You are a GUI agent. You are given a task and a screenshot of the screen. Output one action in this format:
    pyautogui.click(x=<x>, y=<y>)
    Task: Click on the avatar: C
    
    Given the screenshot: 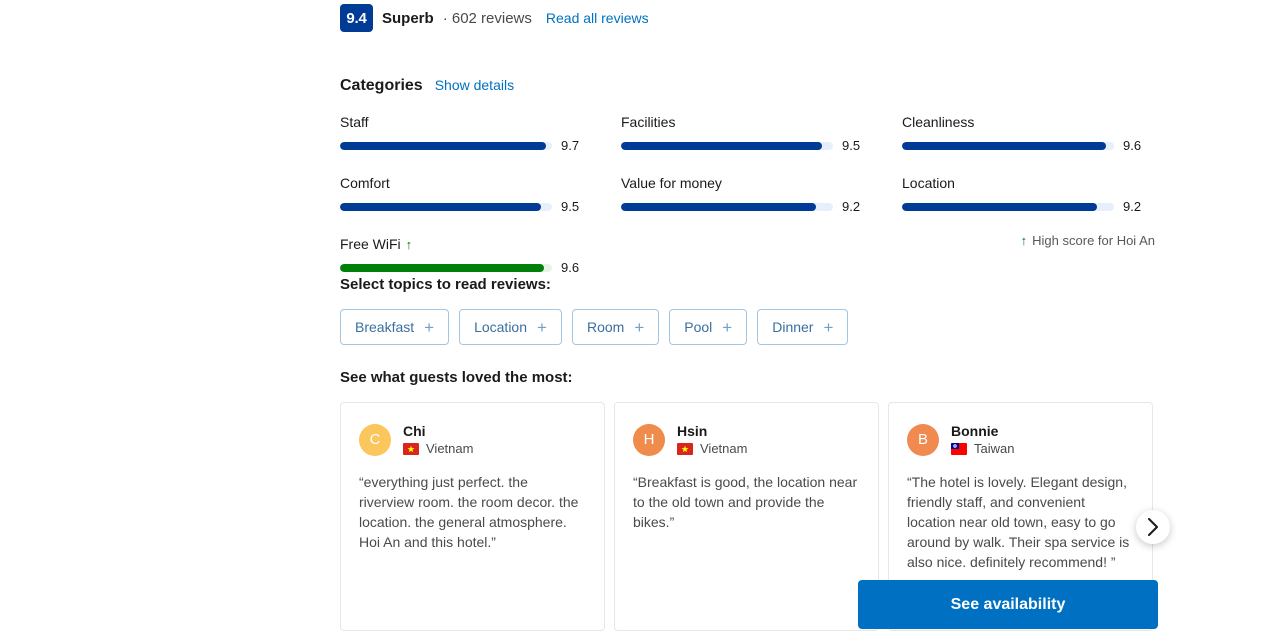 What is the action you would take?
    pyautogui.click(x=375, y=439)
    